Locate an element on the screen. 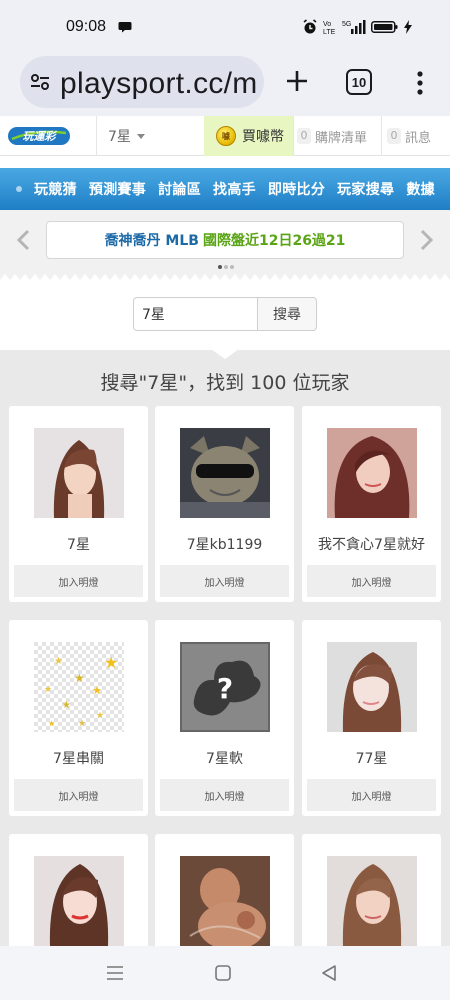  coin-icon: 噱 is located at coordinates (226, 136).